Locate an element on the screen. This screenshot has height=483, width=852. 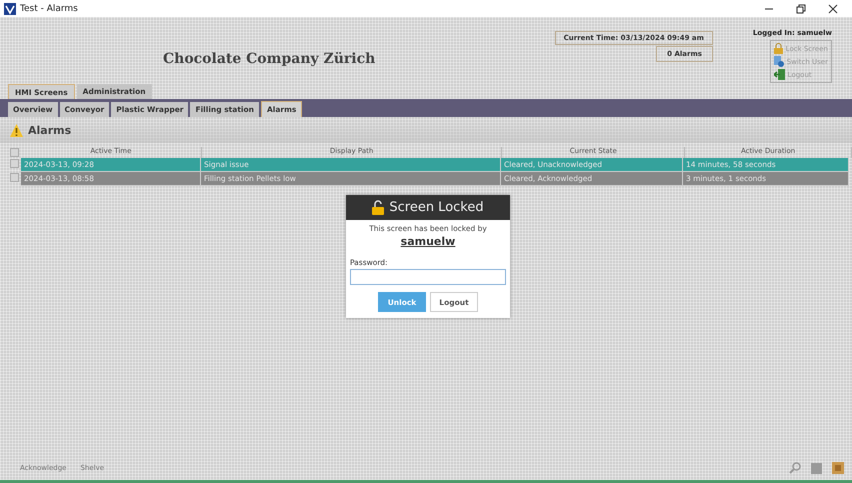
dialog-title: Screen Locked is located at coordinates (436, 207).